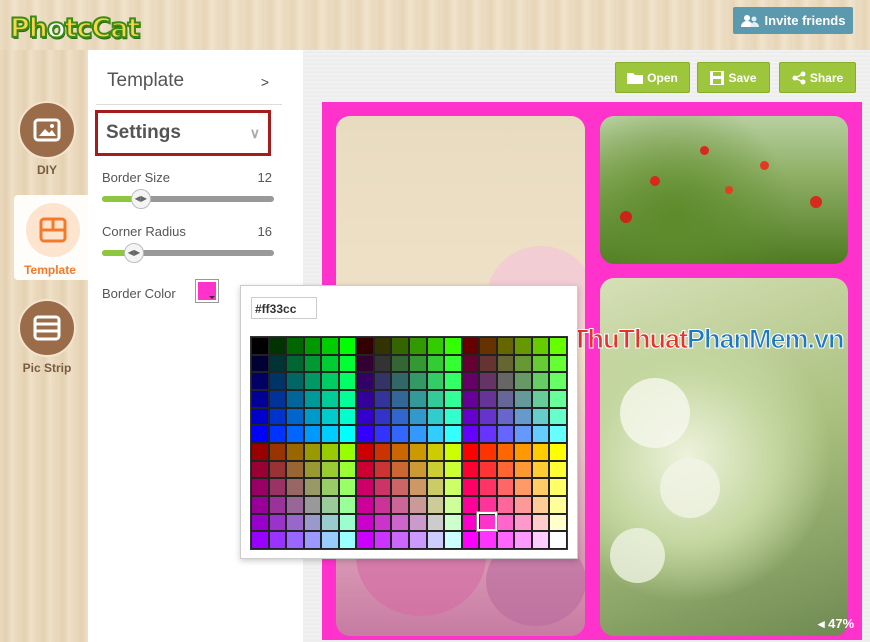 The image size is (870, 642). What do you see at coordinates (75, 28) in the screenshot?
I see `photocat-logo: Ph o tcCat` at bounding box center [75, 28].